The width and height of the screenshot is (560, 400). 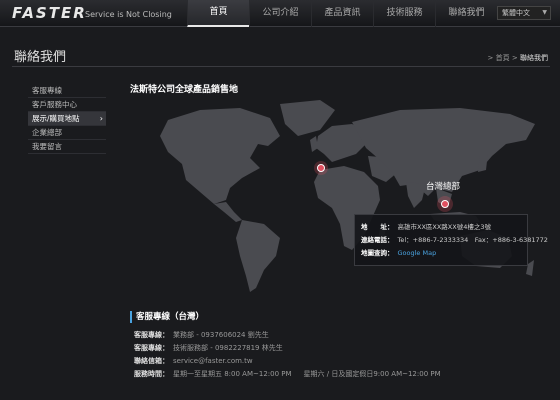 What do you see at coordinates (516, 13) in the screenshot?
I see `language-value: 繁體中文` at bounding box center [516, 13].